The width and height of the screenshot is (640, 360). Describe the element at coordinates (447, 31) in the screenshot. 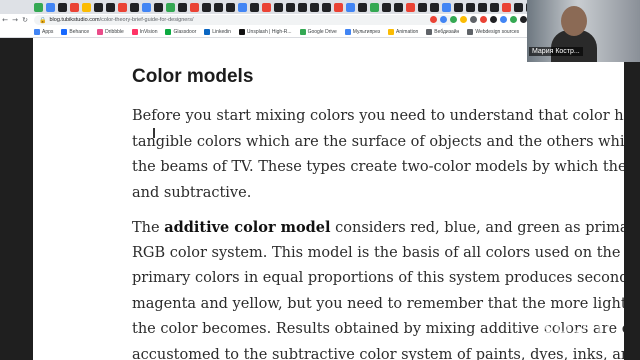

I see `bookmark-label: Вебдизайн` at that location.